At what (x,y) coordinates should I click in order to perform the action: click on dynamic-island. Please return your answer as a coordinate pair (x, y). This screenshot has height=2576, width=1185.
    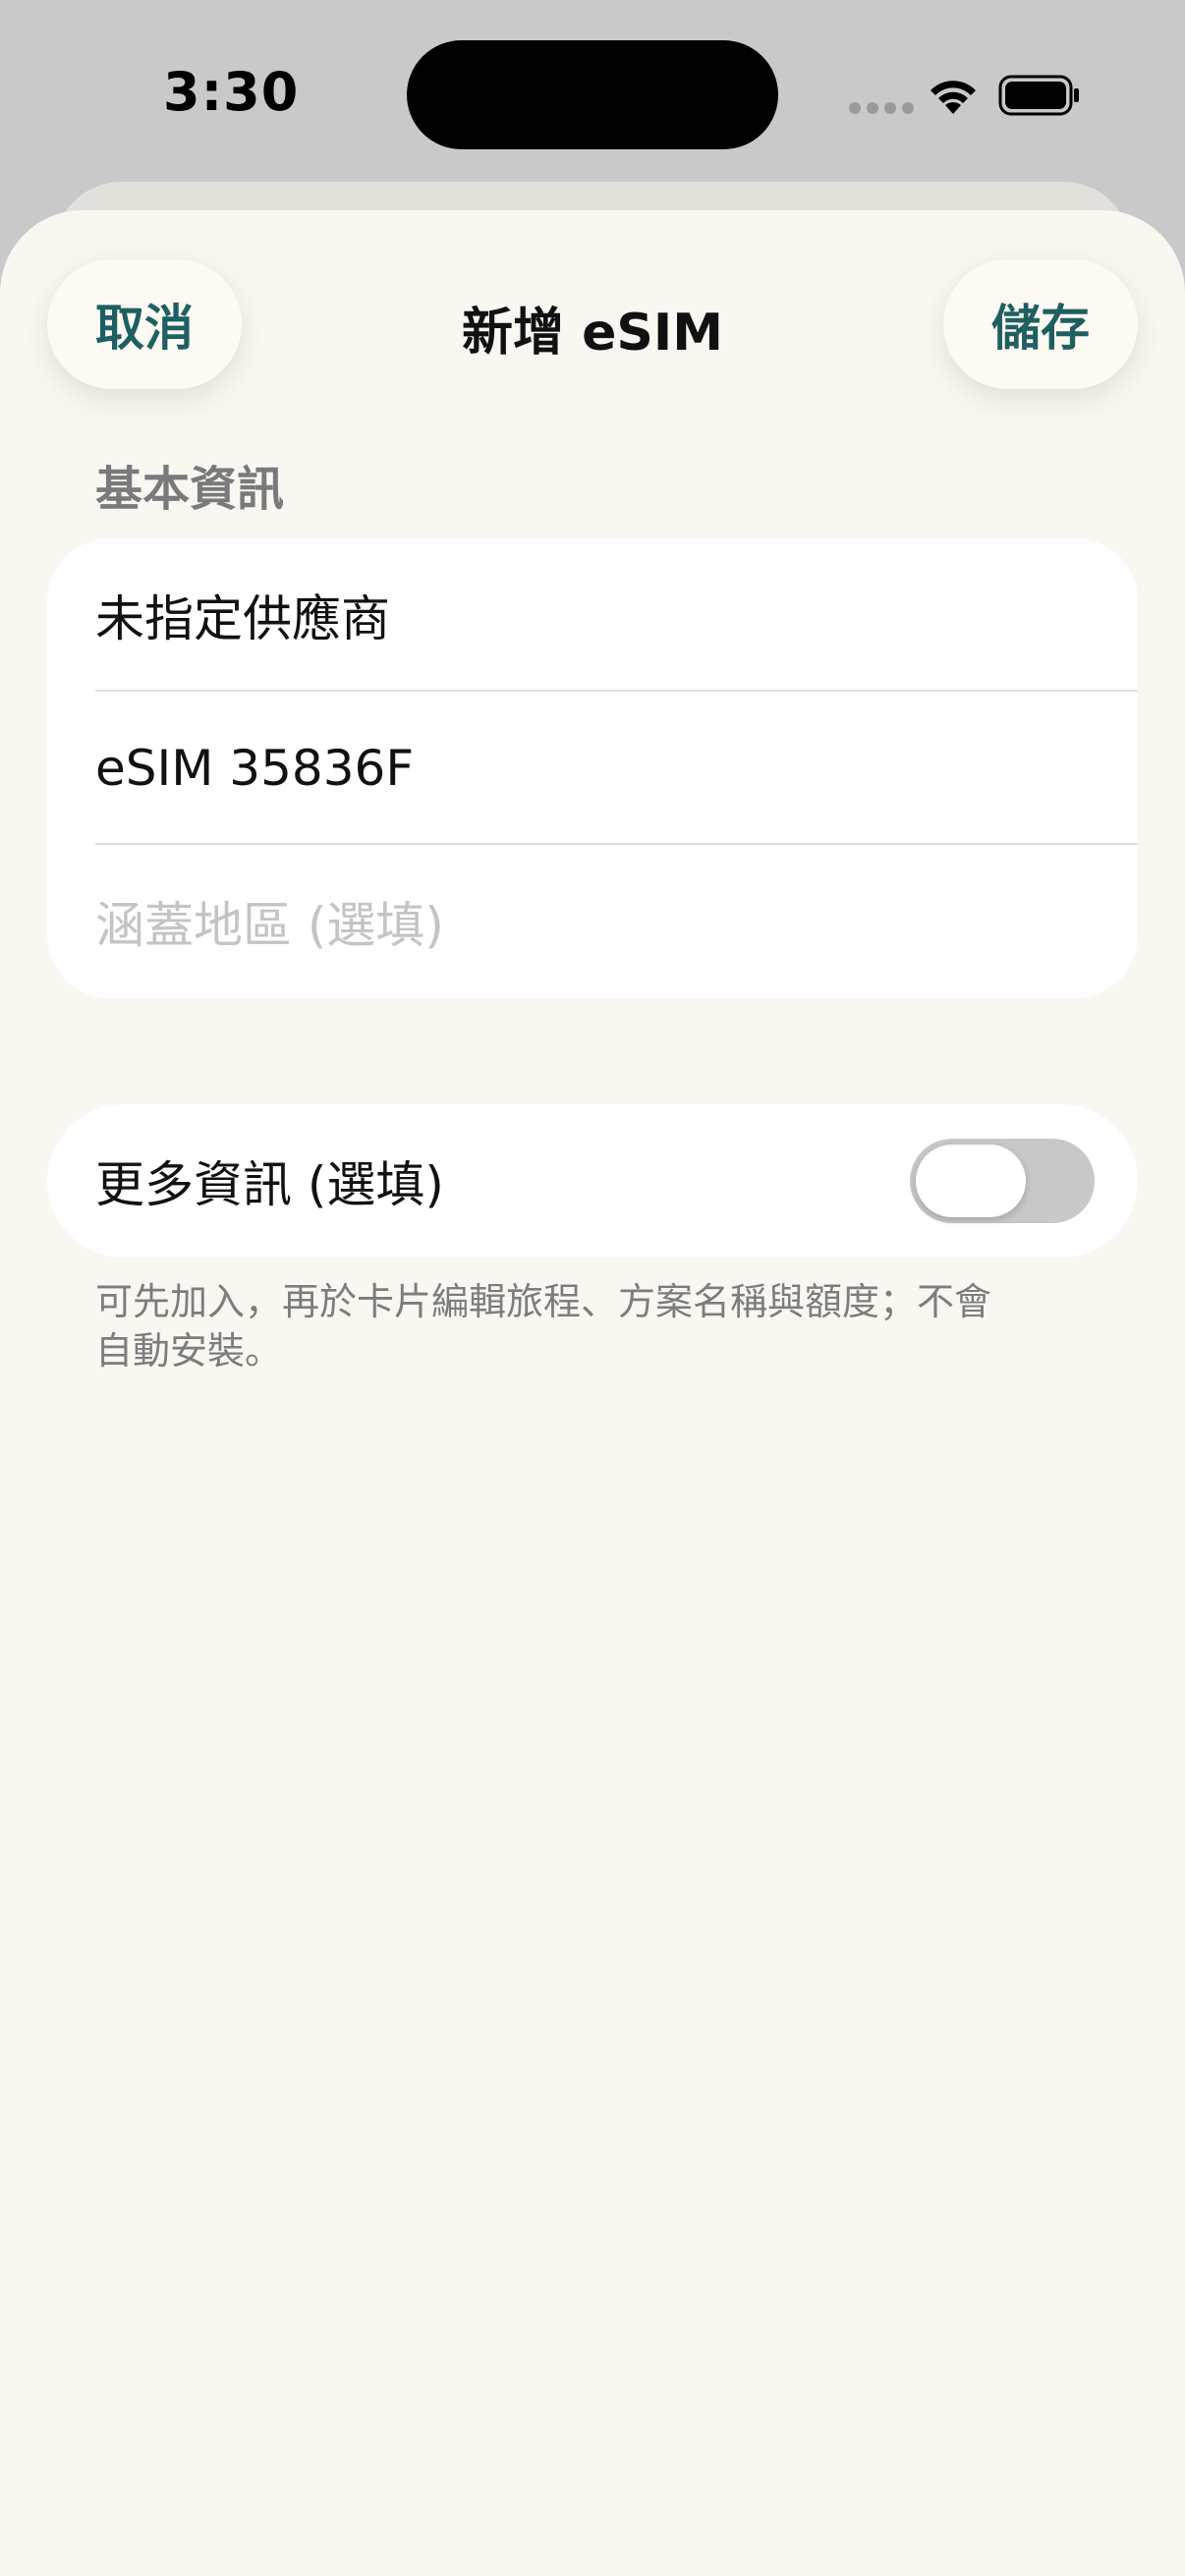
    Looking at the image, I should click on (592, 94).